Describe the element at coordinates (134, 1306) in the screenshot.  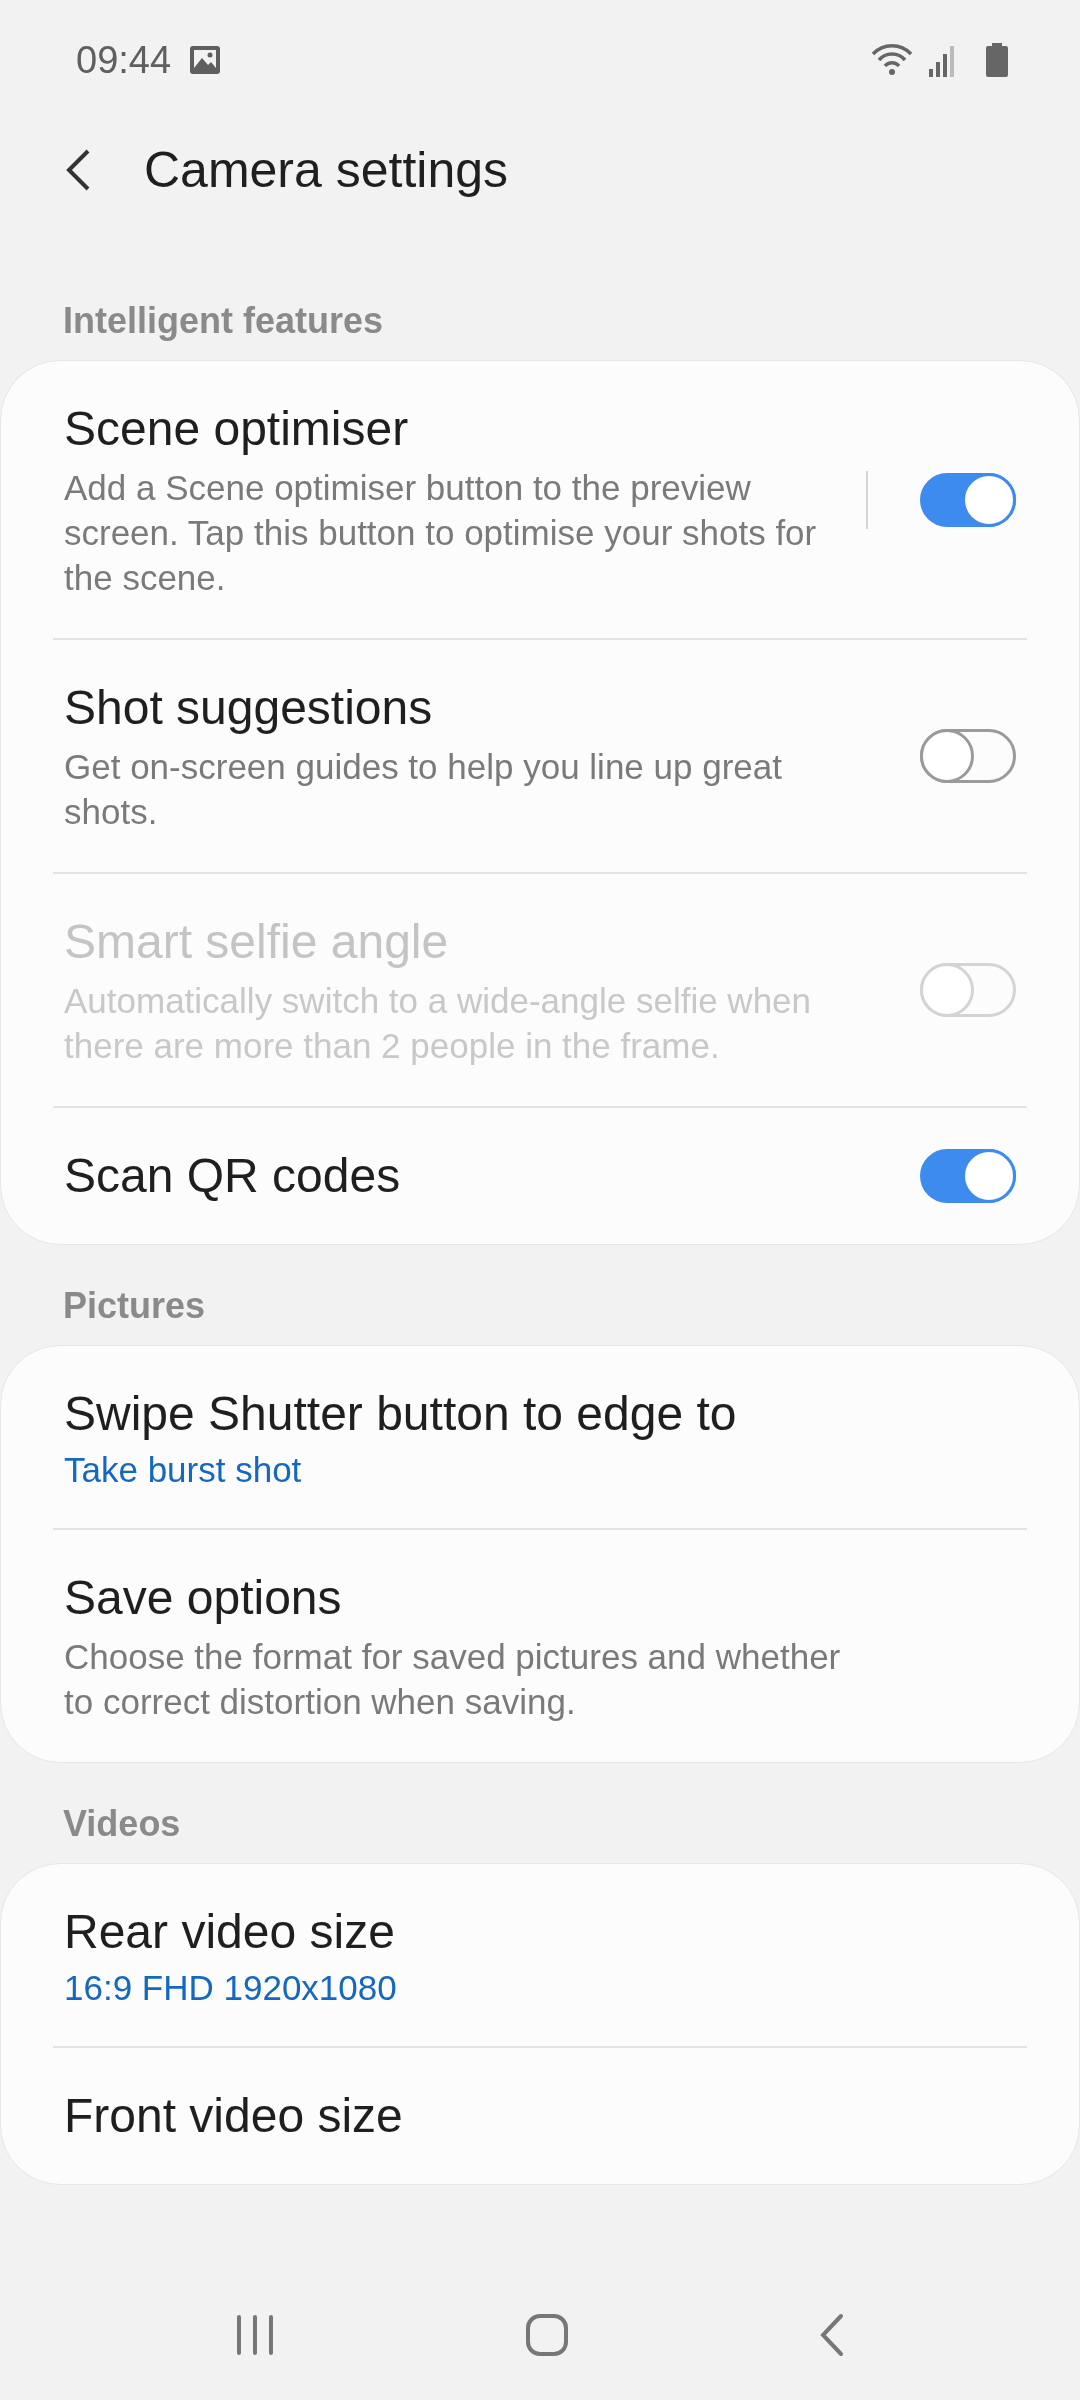
I see `section-header: Pictures` at that location.